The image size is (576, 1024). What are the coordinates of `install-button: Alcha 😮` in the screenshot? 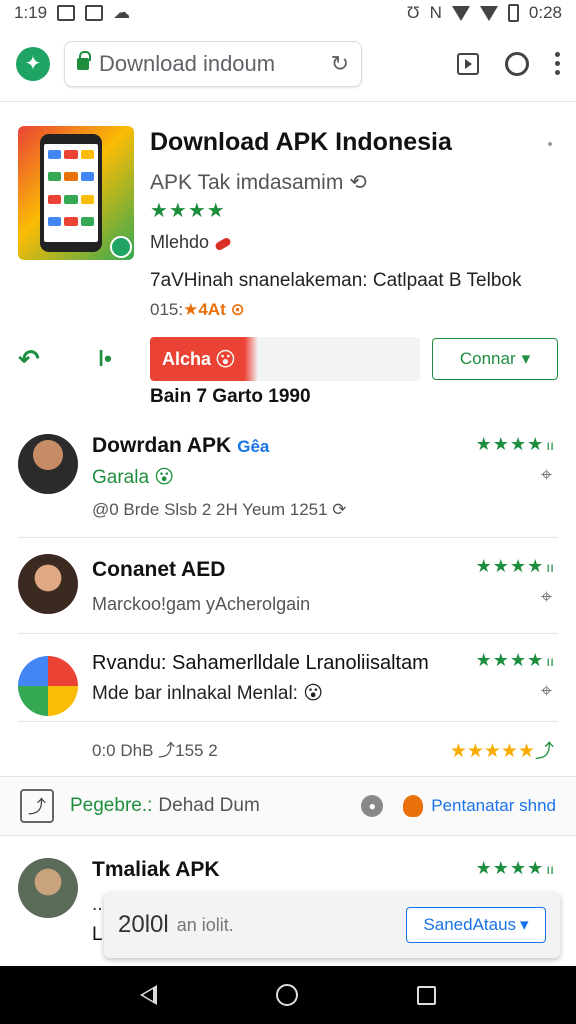 It's located at (285, 359).